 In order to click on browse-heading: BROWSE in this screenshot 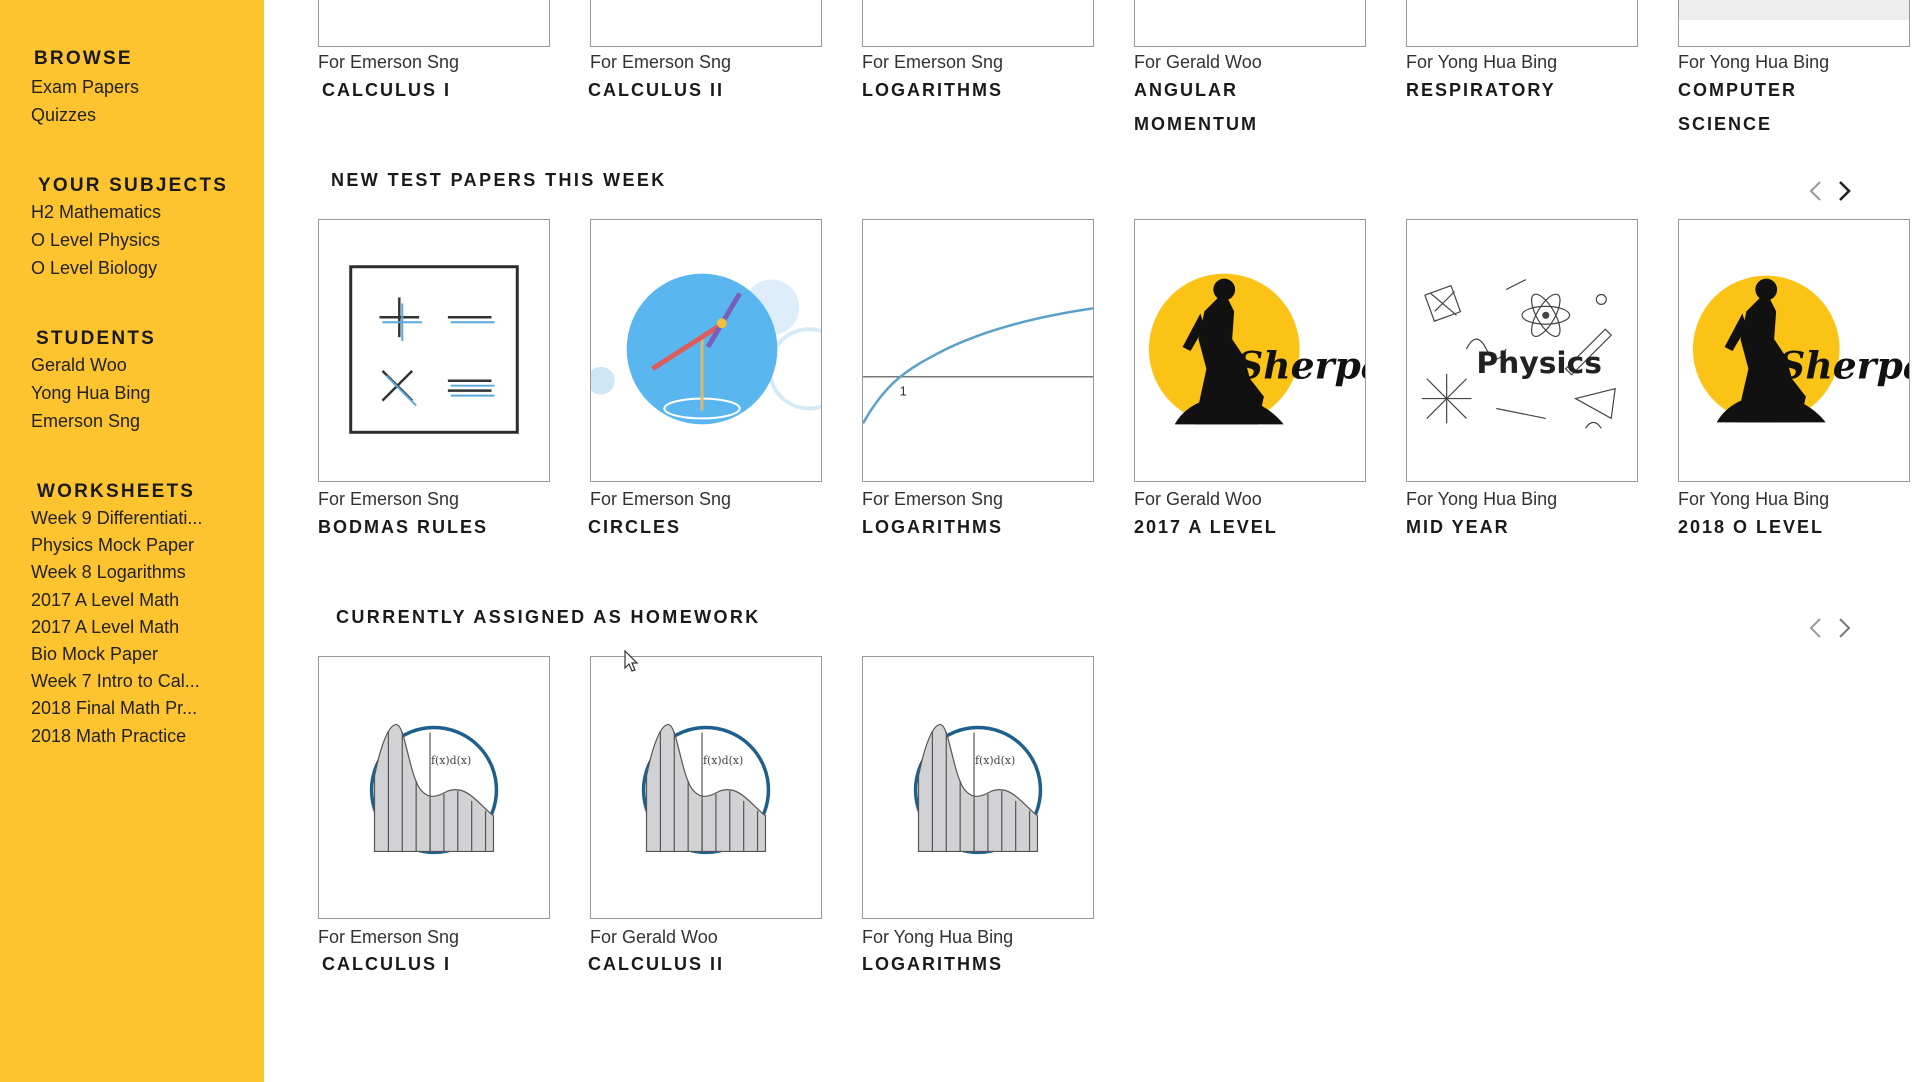, I will do `click(83, 58)`.